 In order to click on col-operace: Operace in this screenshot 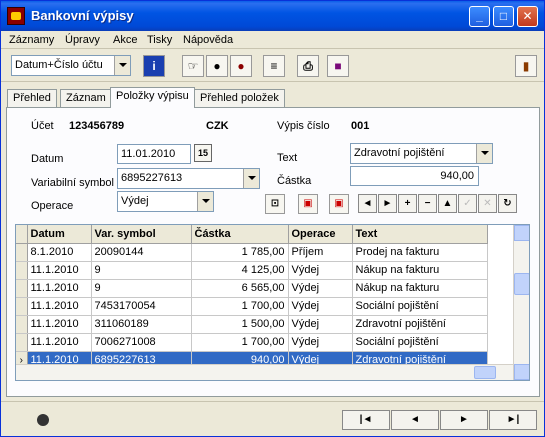, I will do `click(320, 234)`.